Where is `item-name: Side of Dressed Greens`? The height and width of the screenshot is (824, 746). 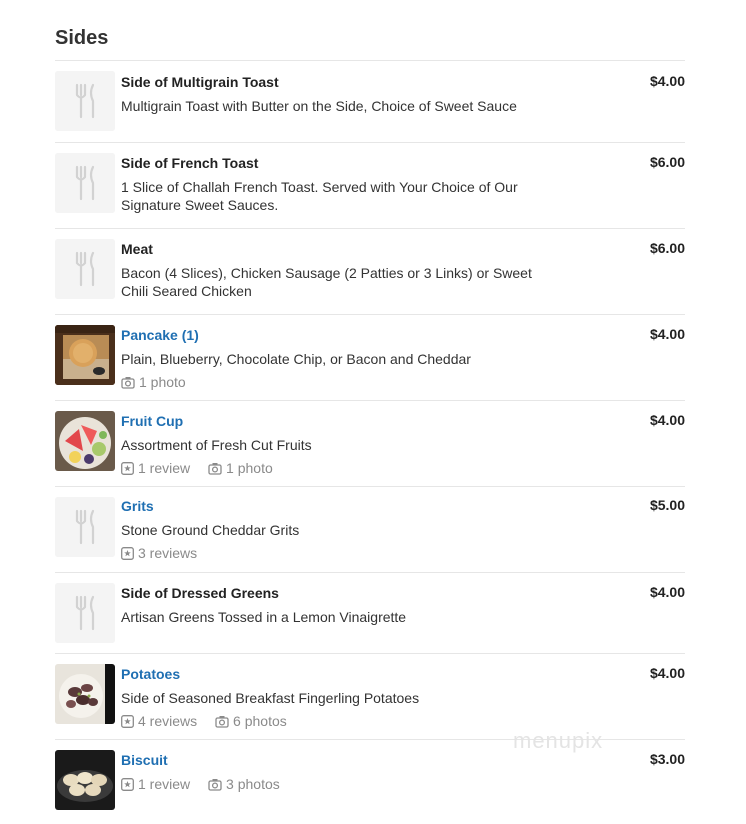 item-name: Side of Dressed Greens is located at coordinates (200, 593).